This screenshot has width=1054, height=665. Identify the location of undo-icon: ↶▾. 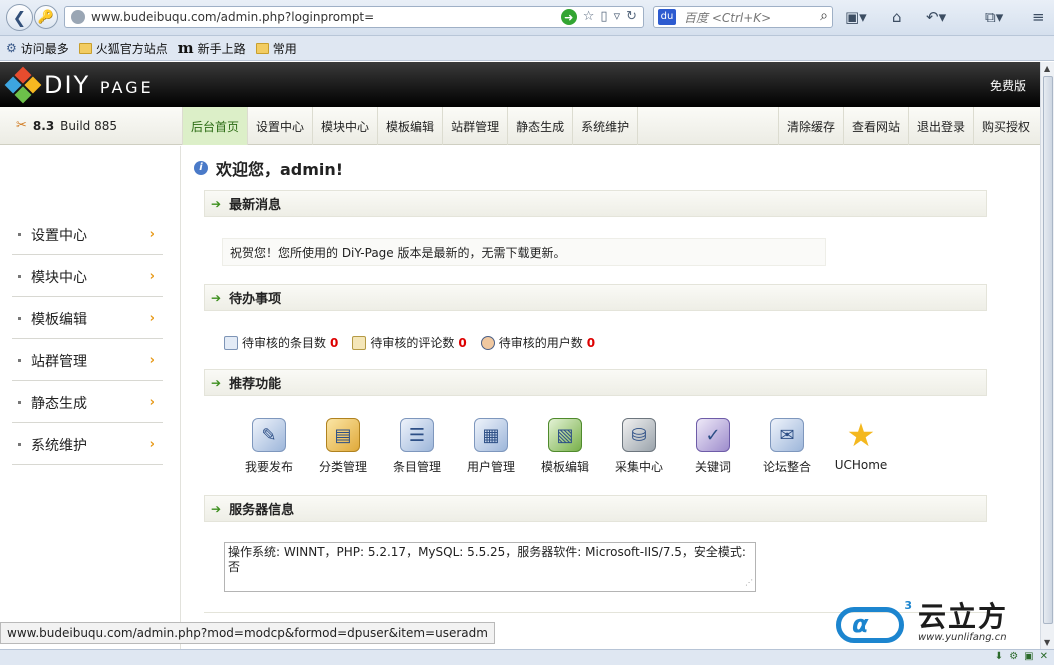
(936, 17).